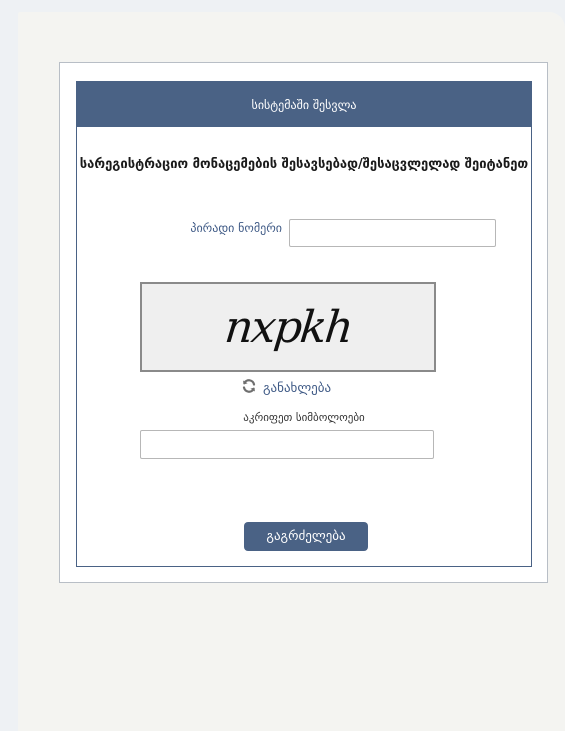  What do you see at coordinates (249, 388) in the screenshot?
I see `refresh-icon` at bounding box center [249, 388].